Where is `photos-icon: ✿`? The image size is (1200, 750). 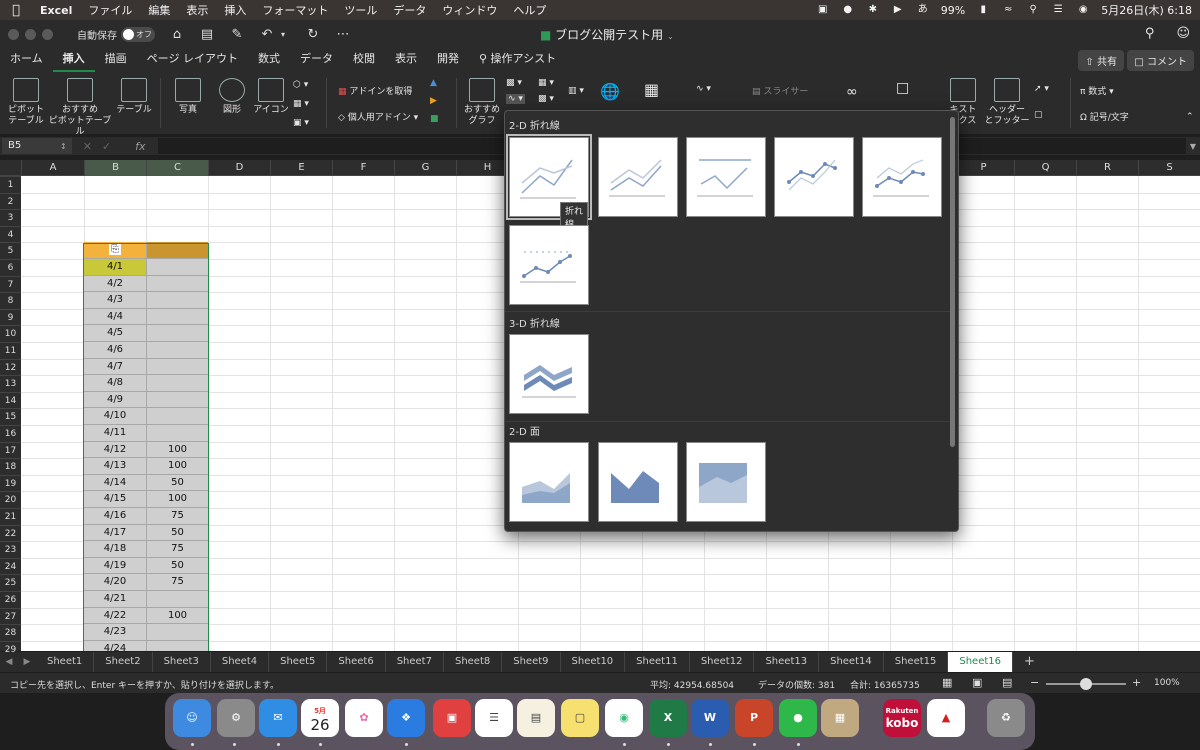 photos-icon: ✿ is located at coordinates (364, 718).